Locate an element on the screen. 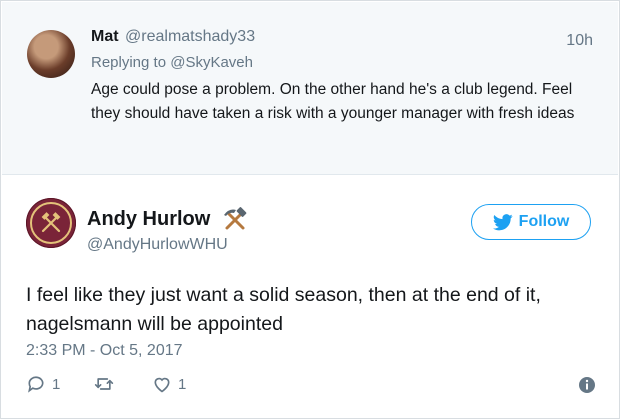 The image size is (620, 419). crossed-hammers-icon is located at coordinates (51, 222).